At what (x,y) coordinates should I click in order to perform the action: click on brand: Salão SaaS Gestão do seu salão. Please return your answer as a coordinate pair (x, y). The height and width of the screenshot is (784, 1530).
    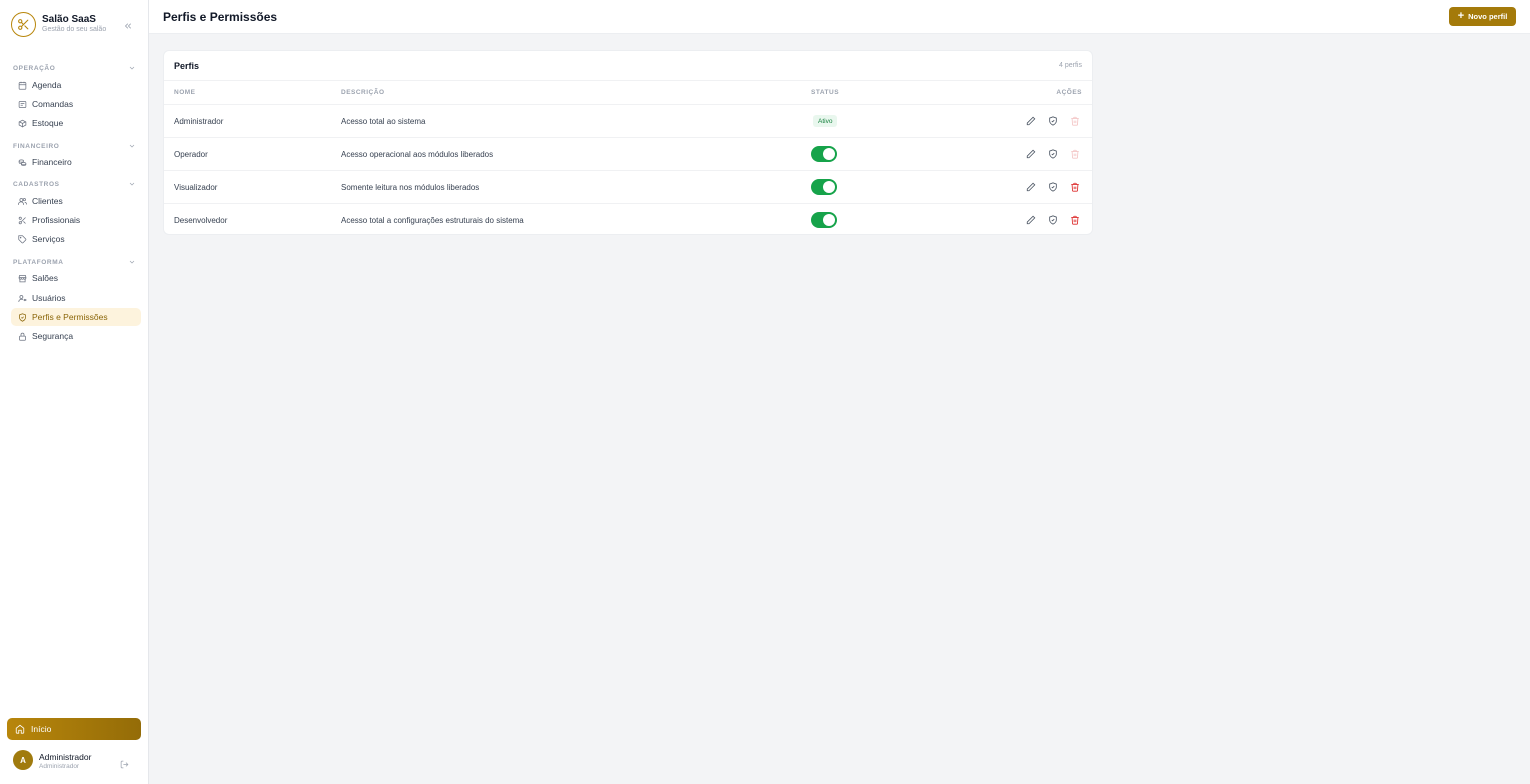
    Looking at the image, I should click on (76, 25).